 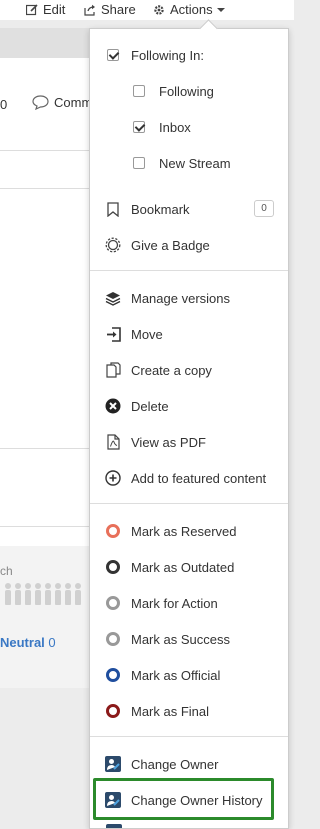 I want to click on neutral-sentiment-link: Neutral 0, so click(x=28, y=642).